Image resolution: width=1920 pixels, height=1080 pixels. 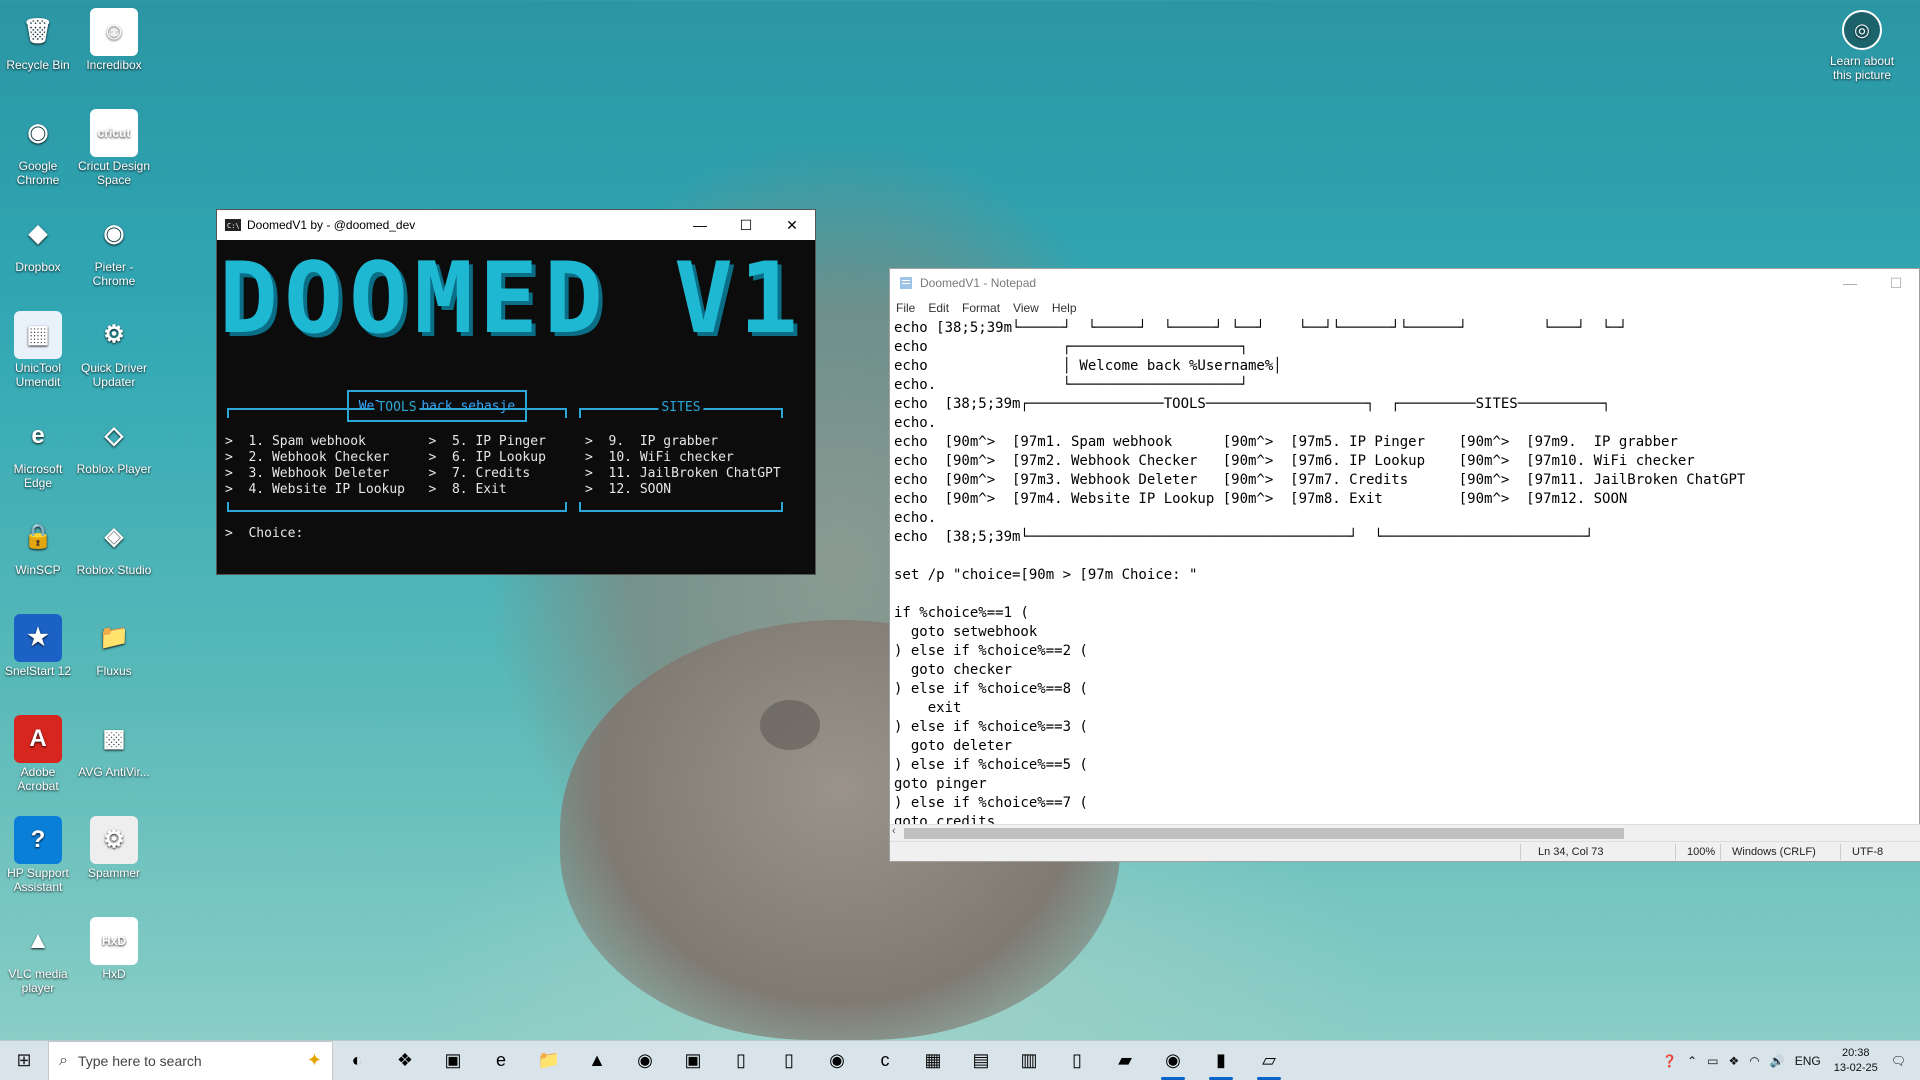 I want to click on desktop-icon-label: Quick Driver Updater, so click(x=114, y=375).